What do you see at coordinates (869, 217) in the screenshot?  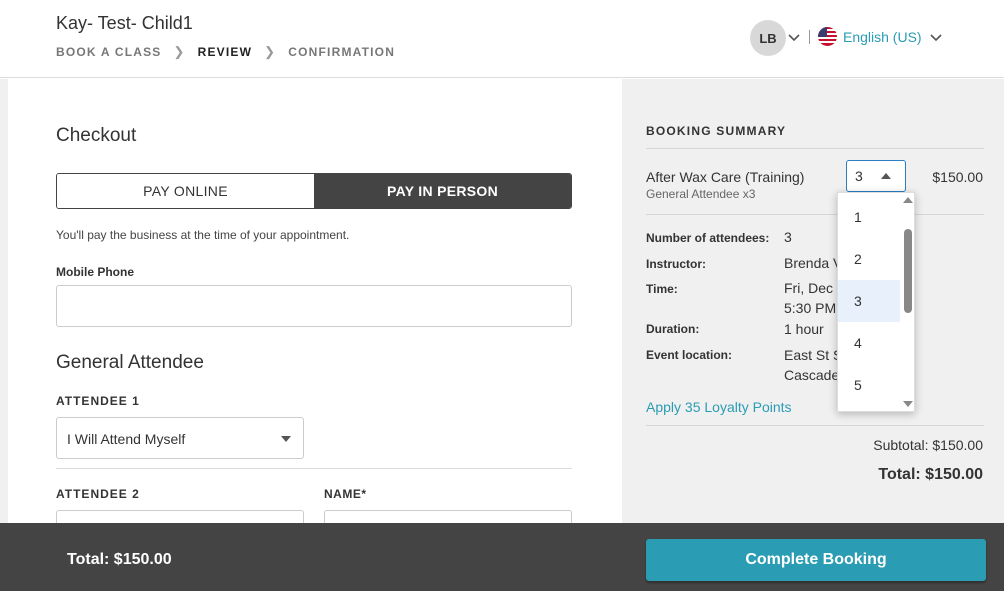 I see `quantity-option-1: 1` at bounding box center [869, 217].